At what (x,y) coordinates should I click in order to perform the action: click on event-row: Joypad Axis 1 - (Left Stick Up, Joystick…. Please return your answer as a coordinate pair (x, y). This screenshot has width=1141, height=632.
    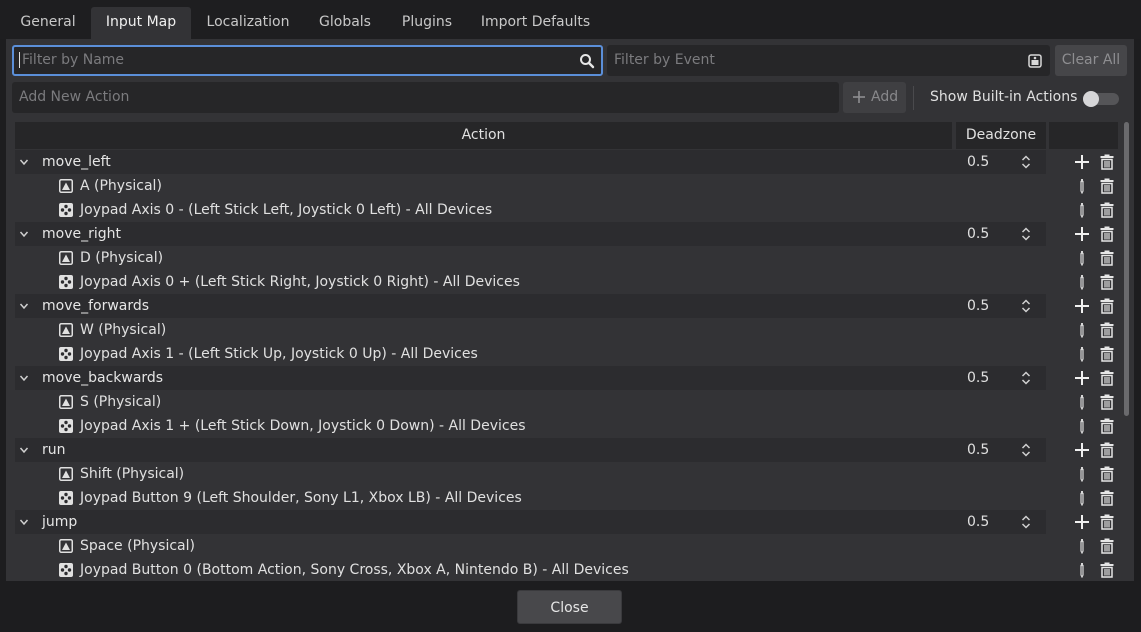
    Looking at the image, I should click on (566, 354).